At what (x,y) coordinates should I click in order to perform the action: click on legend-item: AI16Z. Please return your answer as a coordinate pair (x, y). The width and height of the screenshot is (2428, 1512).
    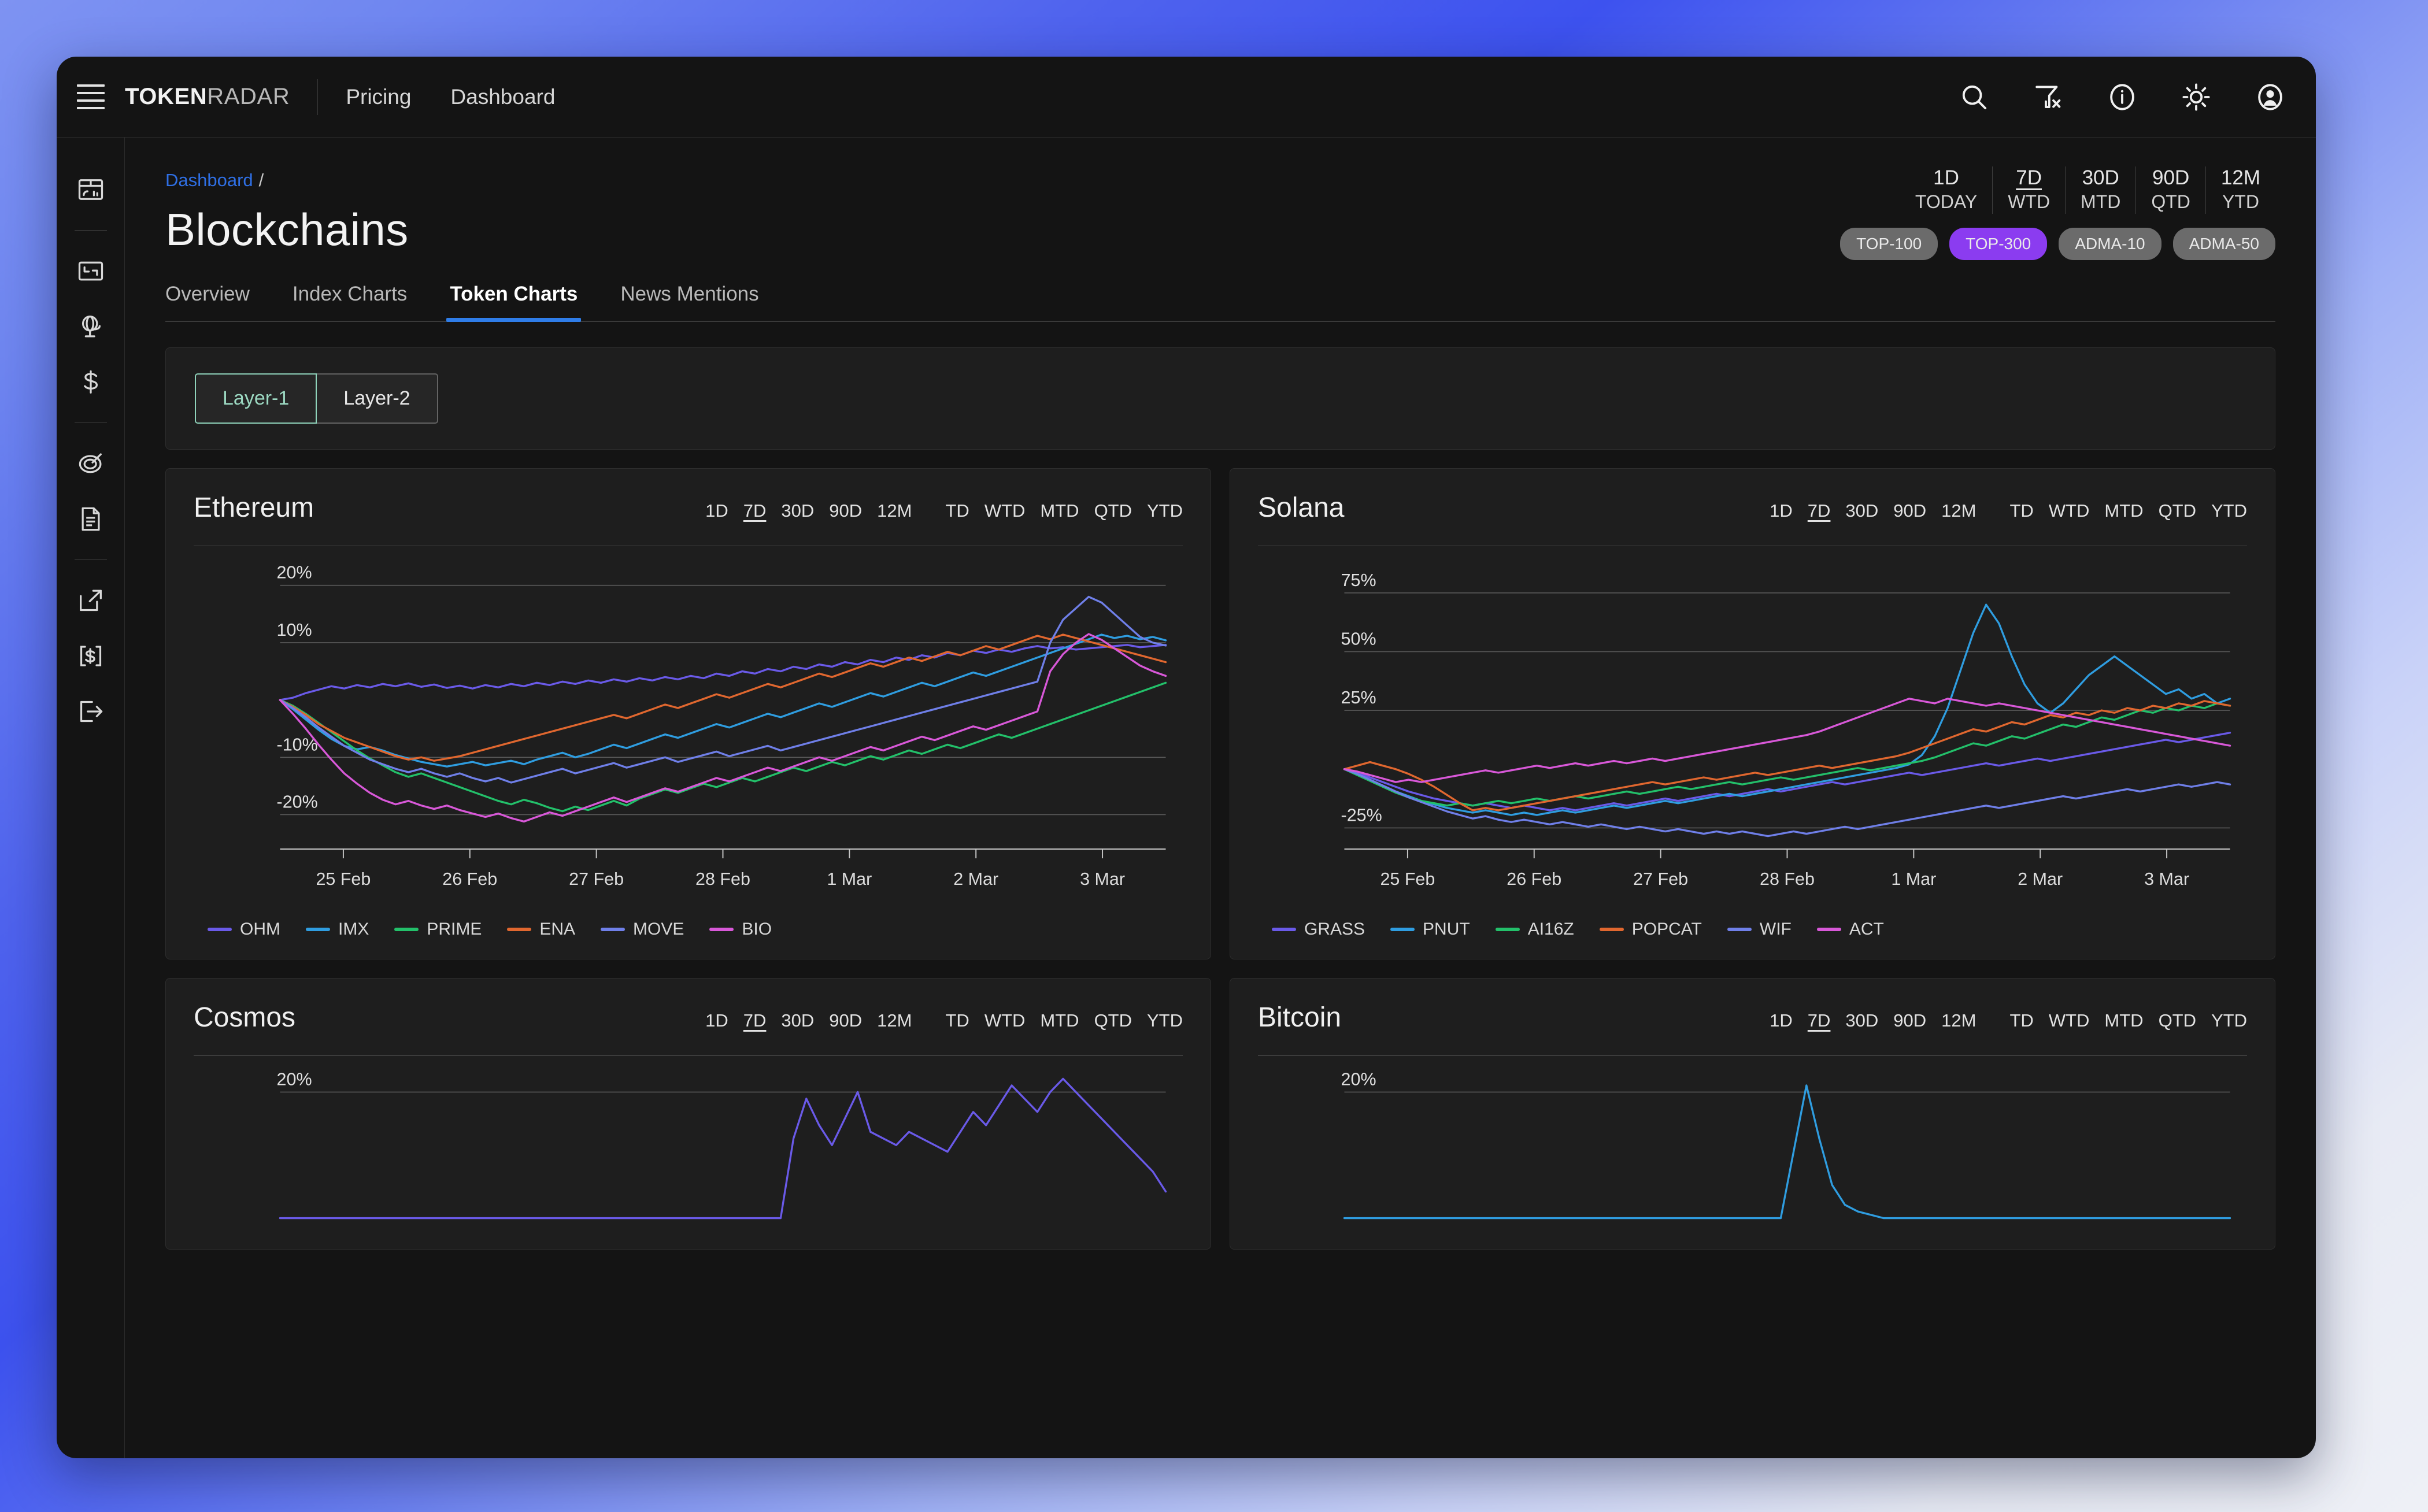
    Looking at the image, I should click on (1534, 929).